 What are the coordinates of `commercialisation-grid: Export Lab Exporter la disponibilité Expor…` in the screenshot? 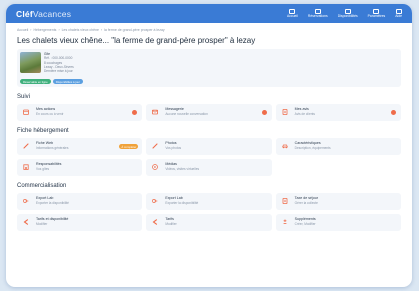 It's located at (209, 212).